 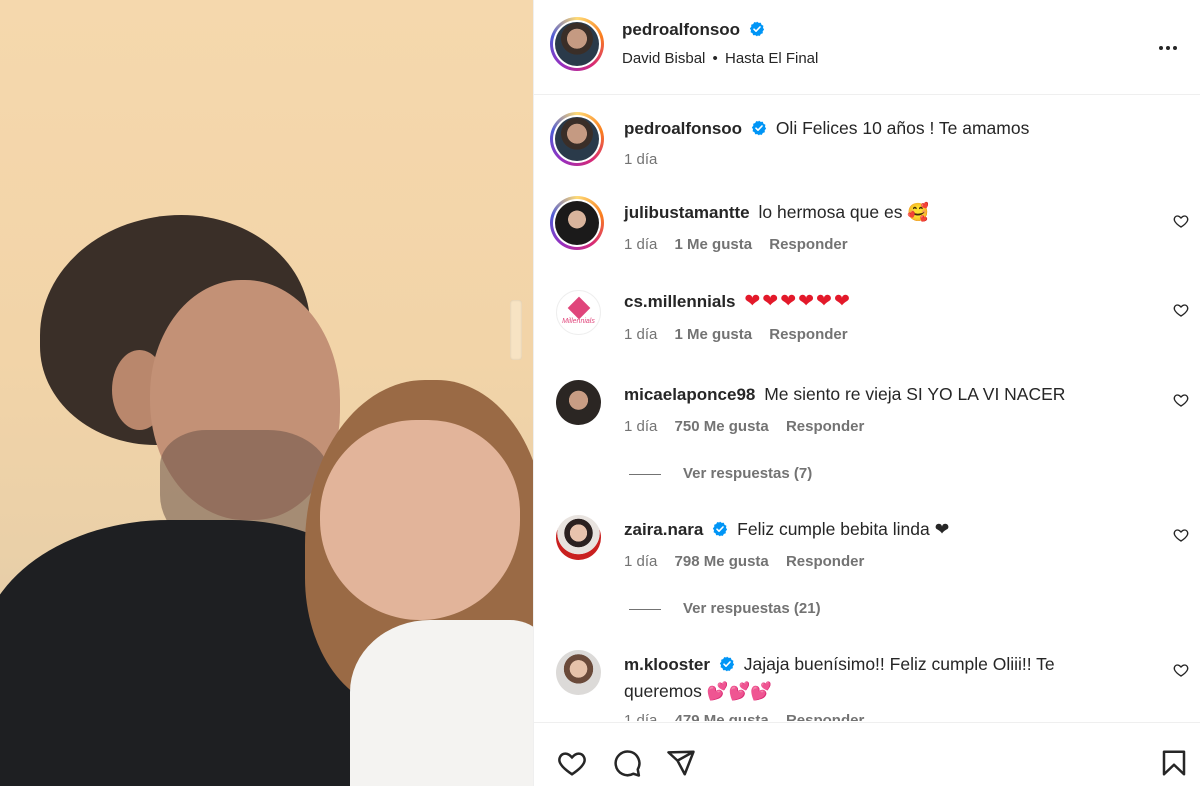 I want to click on view-replies-button: Ver respuestas (21), so click(x=725, y=608).